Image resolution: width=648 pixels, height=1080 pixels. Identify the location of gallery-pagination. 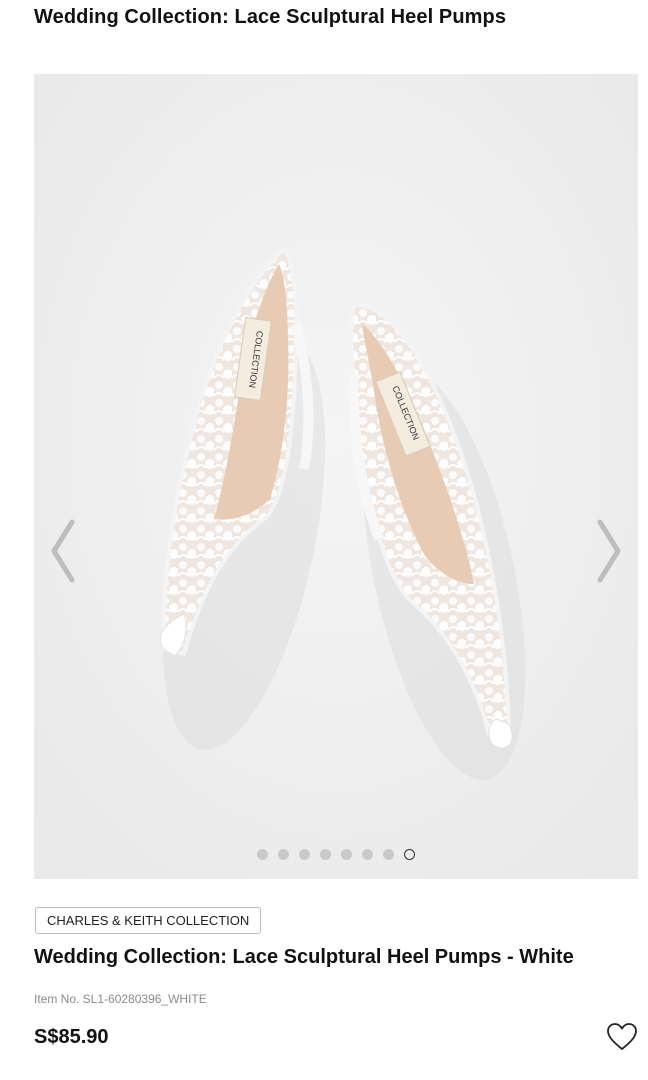
(336, 854).